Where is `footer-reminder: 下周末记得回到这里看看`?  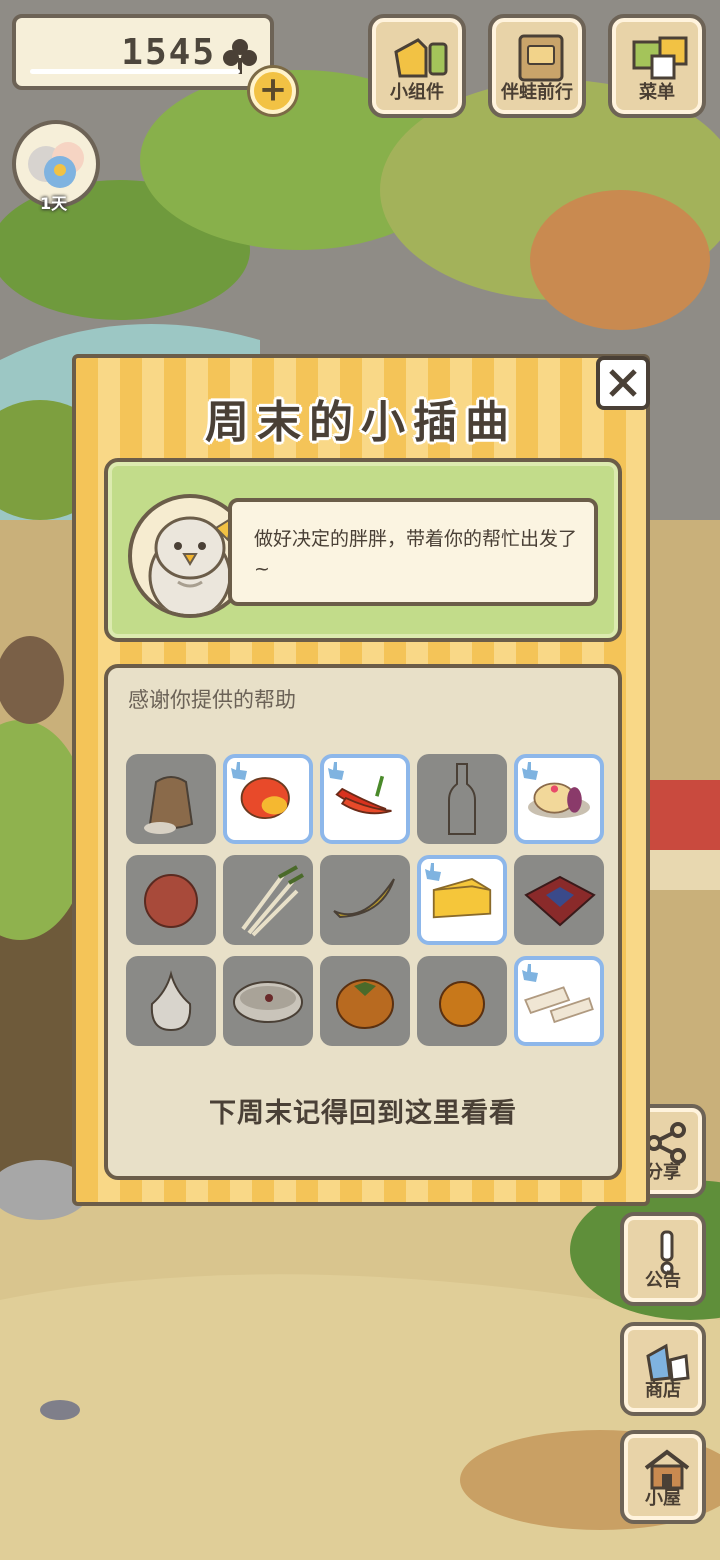
footer-reminder: 下周末记得回到这里看看 is located at coordinates (363, 1113).